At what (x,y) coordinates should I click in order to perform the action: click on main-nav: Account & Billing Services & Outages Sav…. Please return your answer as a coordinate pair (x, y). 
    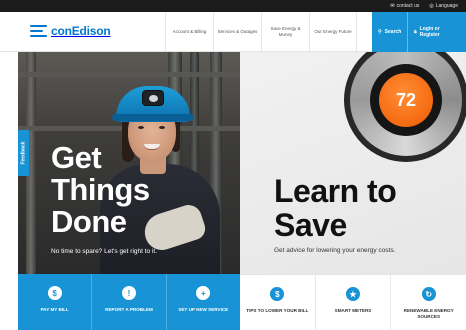
    Looking at the image, I should click on (261, 32).